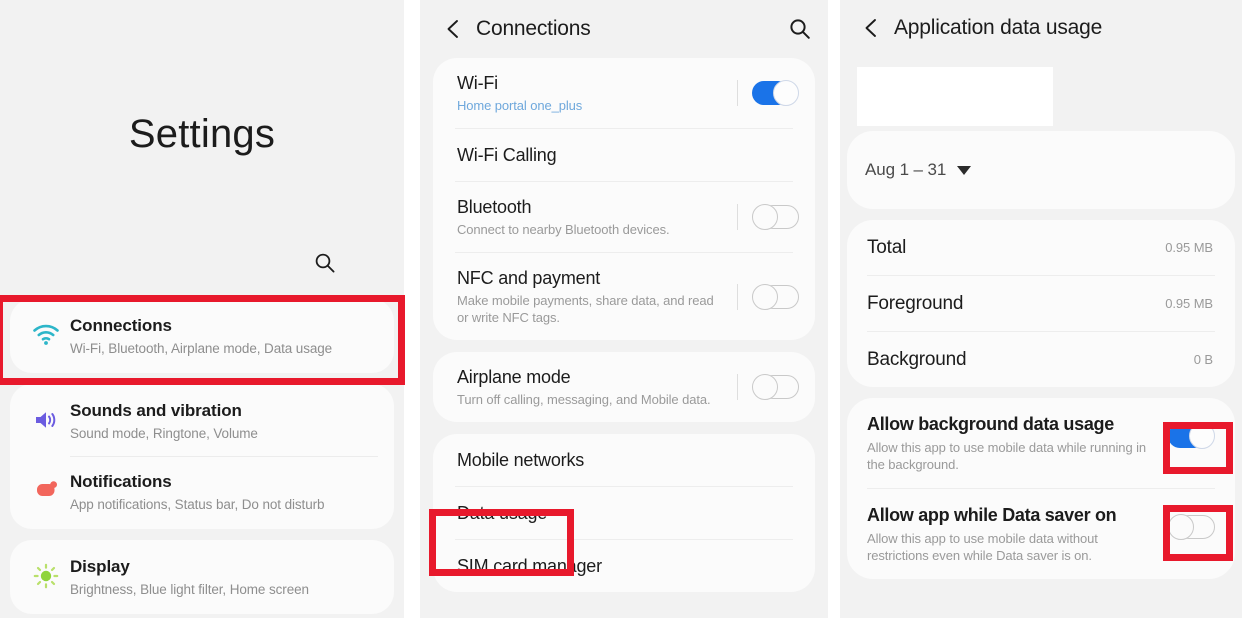 Image resolution: width=1242 pixels, height=618 pixels. What do you see at coordinates (494, 207) in the screenshot?
I see `list-item-label: Bluetooth` at bounding box center [494, 207].